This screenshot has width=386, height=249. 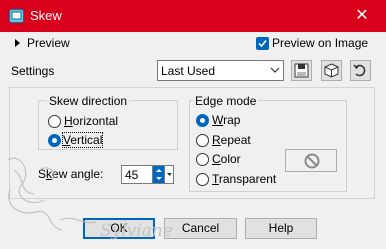 What do you see at coordinates (16, 16) in the screenshot?
I see `skew-app-icon` at bounding box center [16, 16].